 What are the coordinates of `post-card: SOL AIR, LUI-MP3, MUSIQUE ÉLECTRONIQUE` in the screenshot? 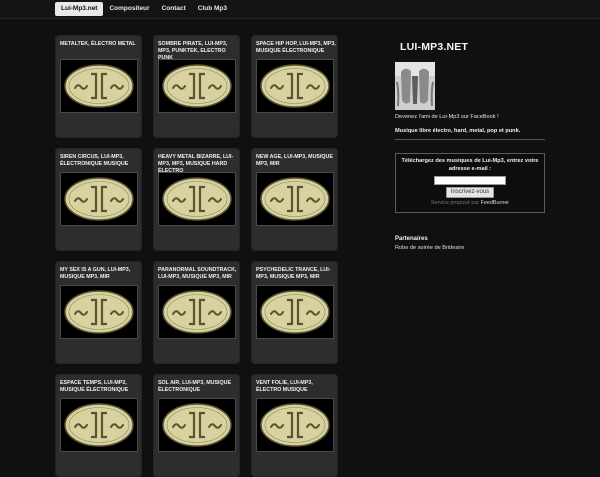 It's located at (196, 425).